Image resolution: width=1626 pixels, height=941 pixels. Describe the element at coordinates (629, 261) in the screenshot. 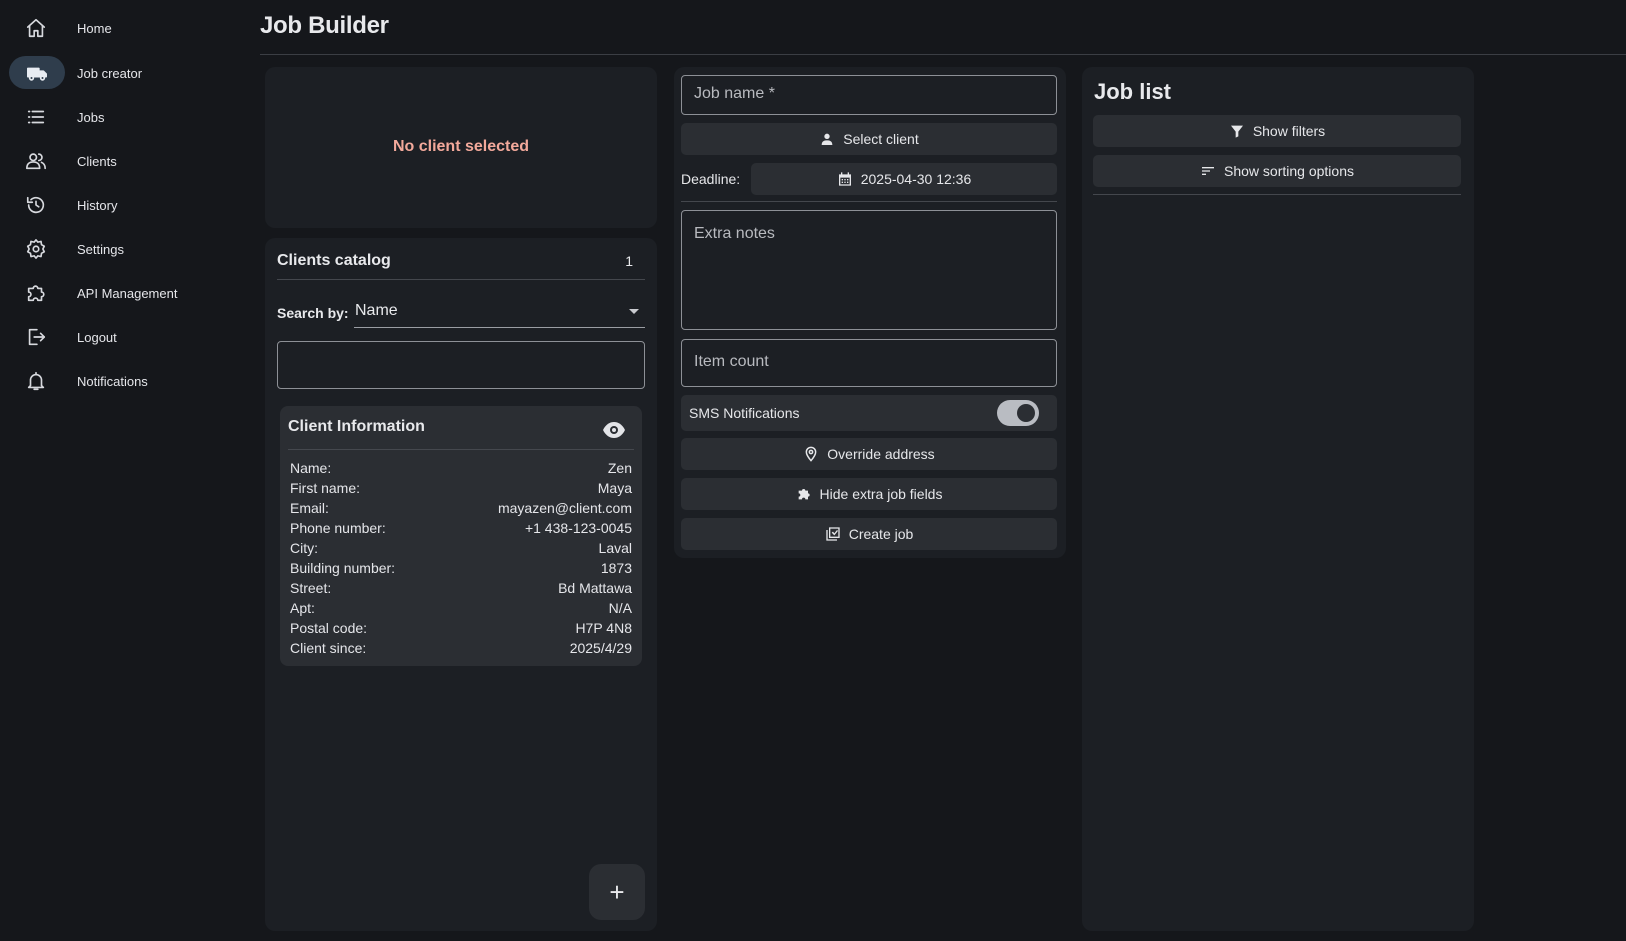

I see `catalog-count: 1` at that location.